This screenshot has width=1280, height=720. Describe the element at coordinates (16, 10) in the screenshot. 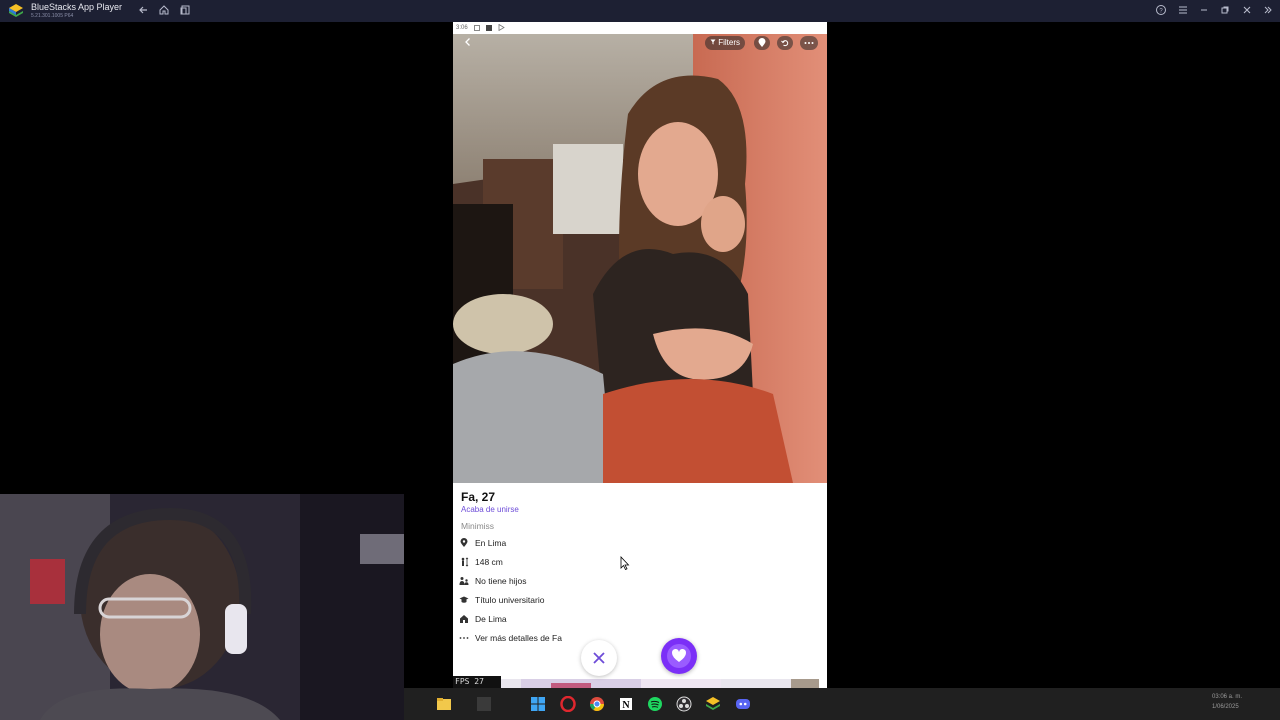

I see `bluestacks-logo-icon` at that location.